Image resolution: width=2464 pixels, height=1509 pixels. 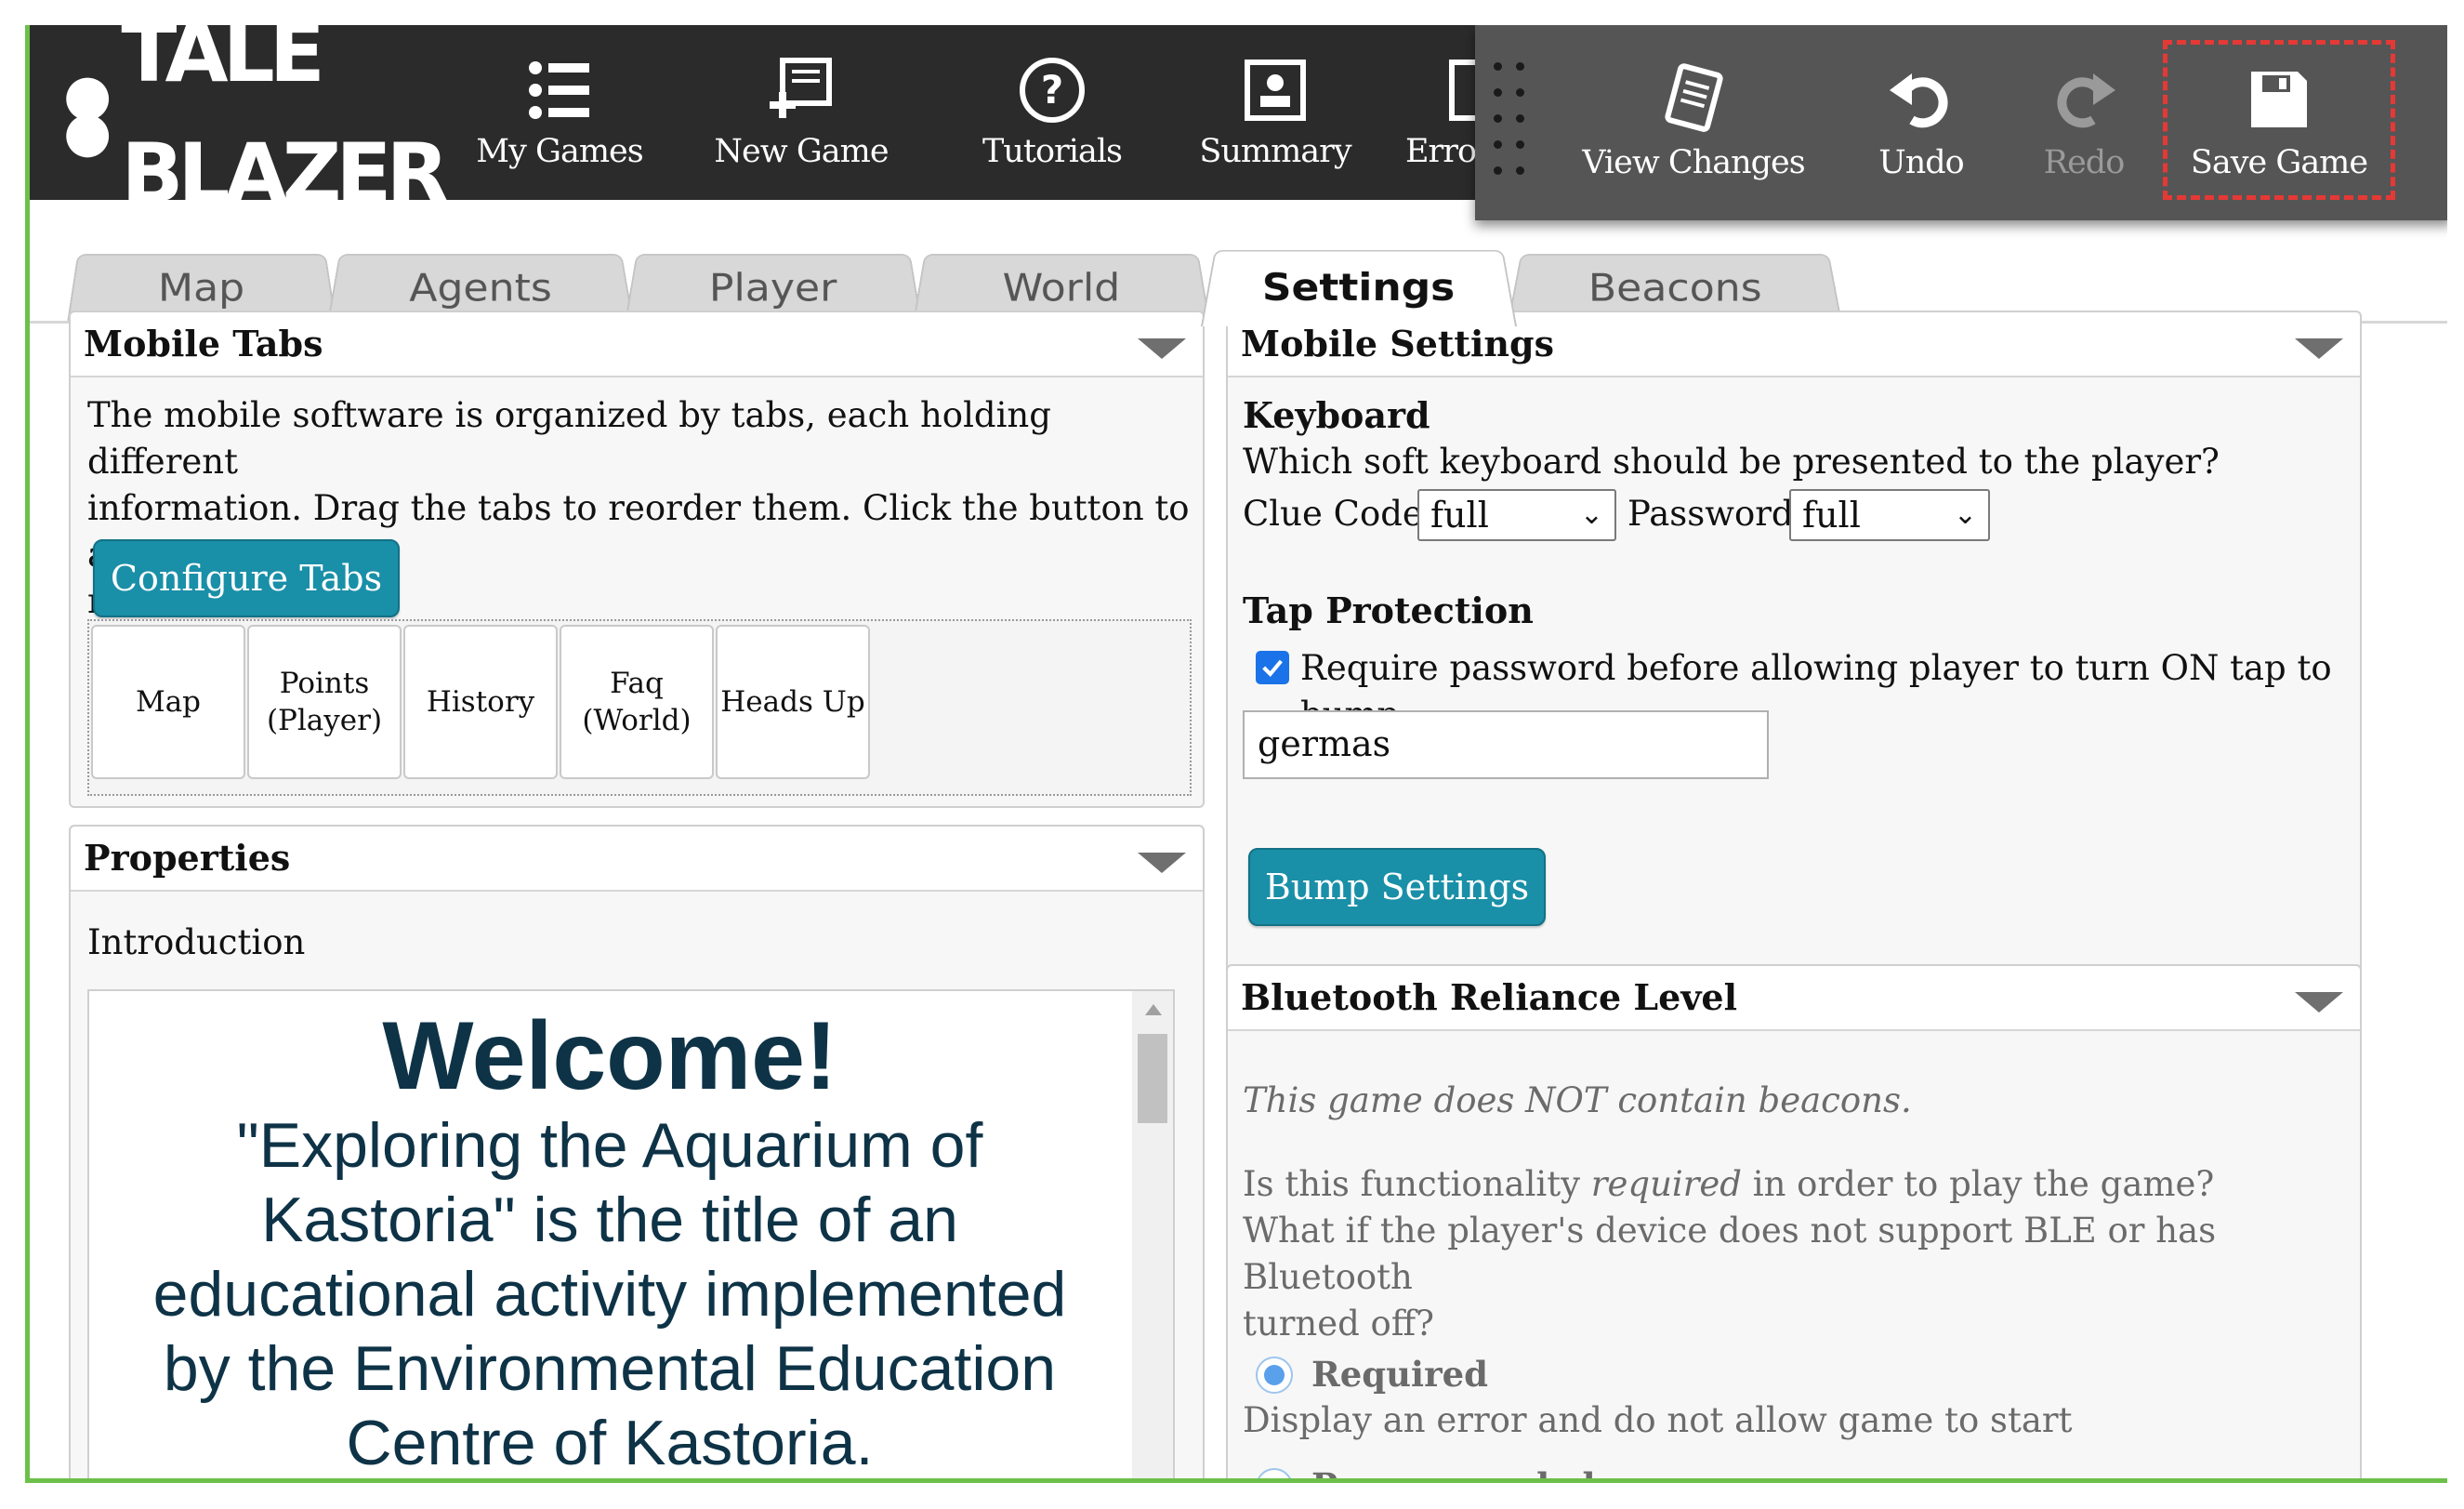 What do you see at coordinates (1694, 99) in the screenshot?
I see `view-changes-icon` at bounding box center [1694, 99].